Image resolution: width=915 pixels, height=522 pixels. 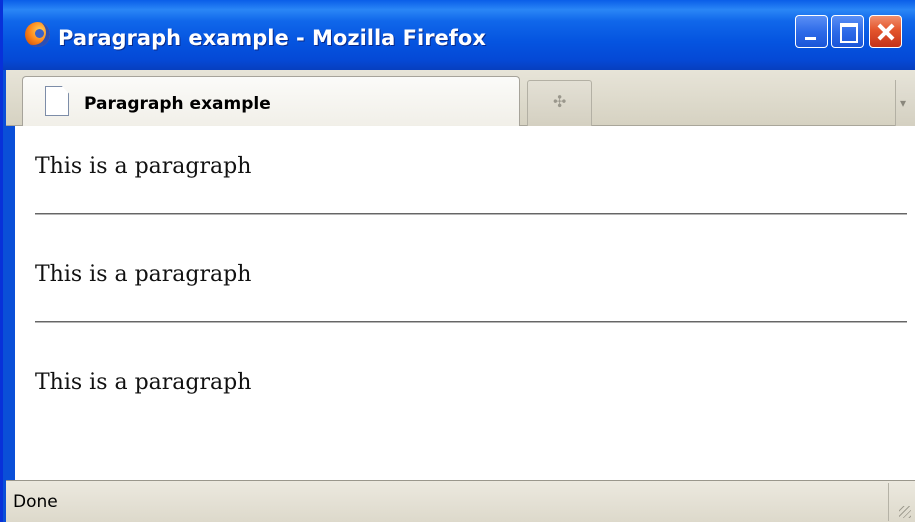 I want to click on status-bar: Done, so click(x=460, y=501).